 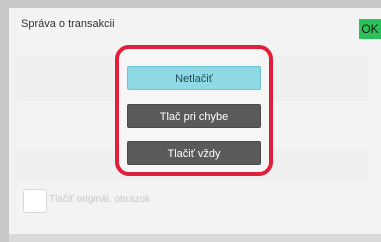 I want to click on option-print-on-error: Tlač pri chybe, so click(x=194, y=116).